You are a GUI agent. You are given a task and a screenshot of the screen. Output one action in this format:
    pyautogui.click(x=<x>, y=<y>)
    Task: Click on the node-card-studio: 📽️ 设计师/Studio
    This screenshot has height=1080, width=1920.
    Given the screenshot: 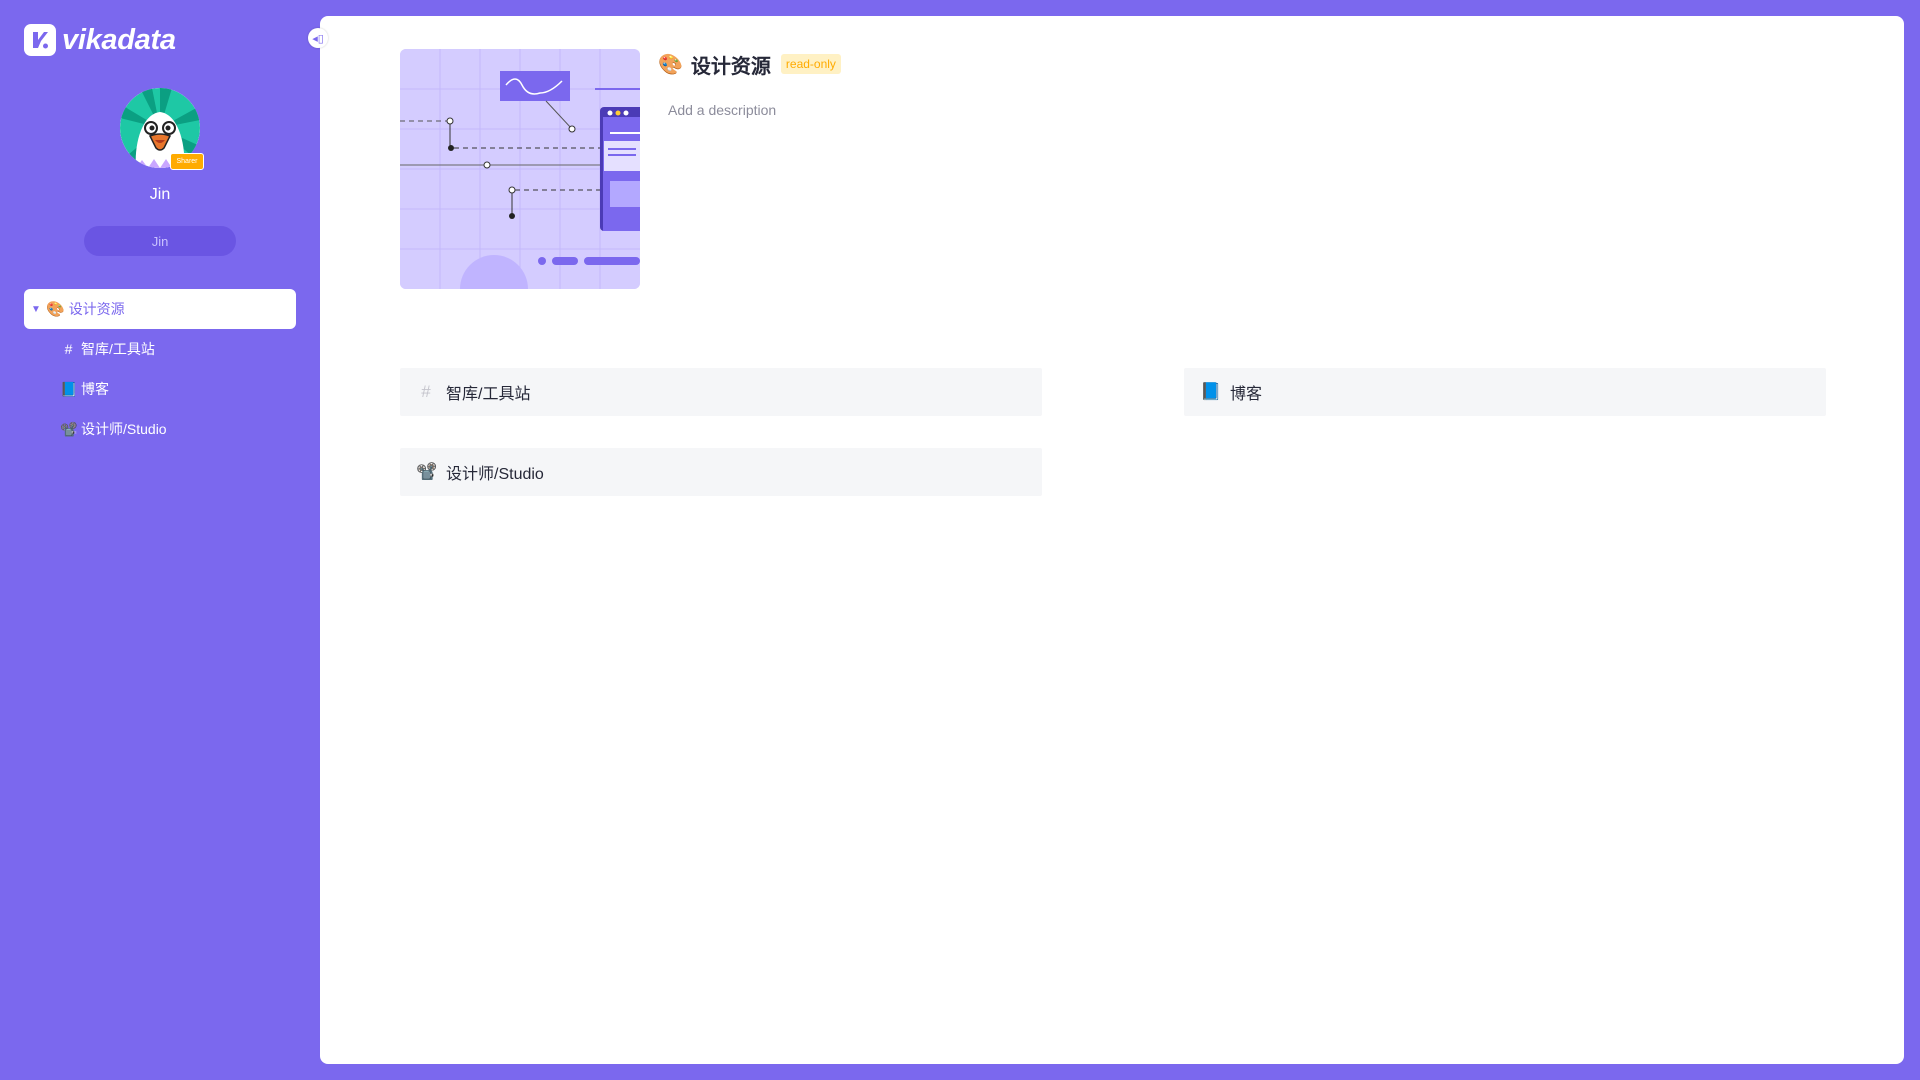 What is the action you would take?
    pyautogui.click(x=721, y=472)
    